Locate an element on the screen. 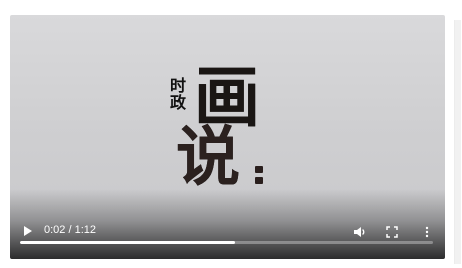 The width and height of the screenshot is (462, 268). progress-bar is located at coordinates (226, 242).